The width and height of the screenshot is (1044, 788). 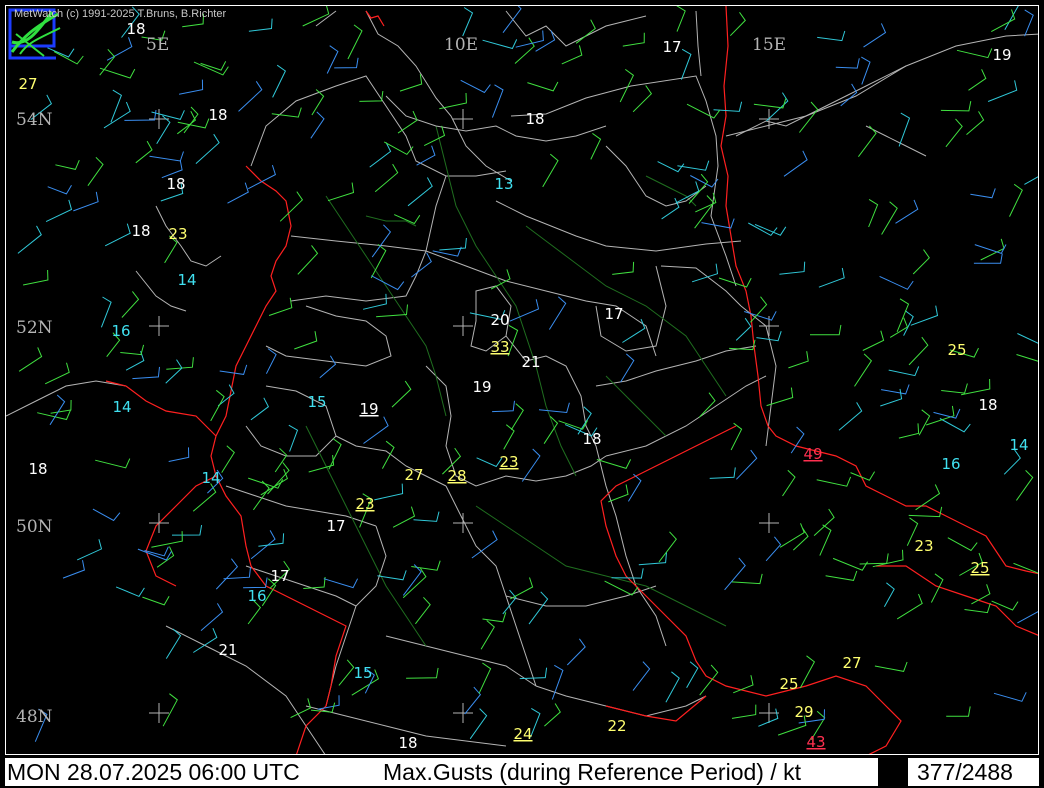 What do you see at coordinates (812, 454) in the screenshot?
I see `gust-report: 49` at bounding box center [812, 454].